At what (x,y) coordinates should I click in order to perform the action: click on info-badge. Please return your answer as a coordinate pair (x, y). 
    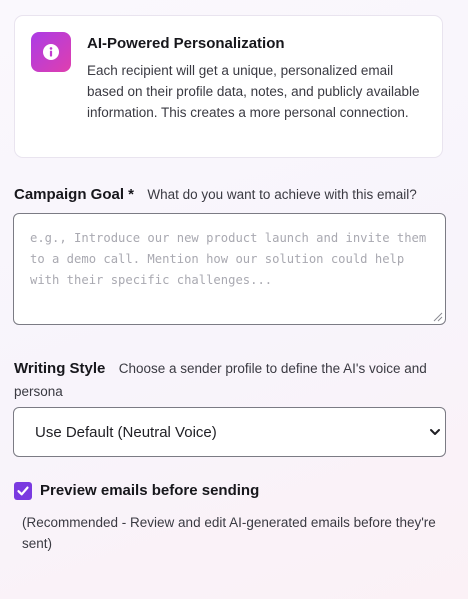
    Looking at the image, I should click on (51, 52).